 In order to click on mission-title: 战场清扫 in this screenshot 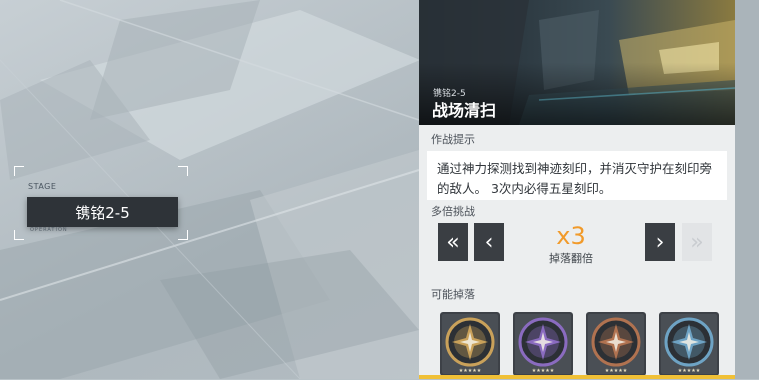, I will do `click(464, 110)`.